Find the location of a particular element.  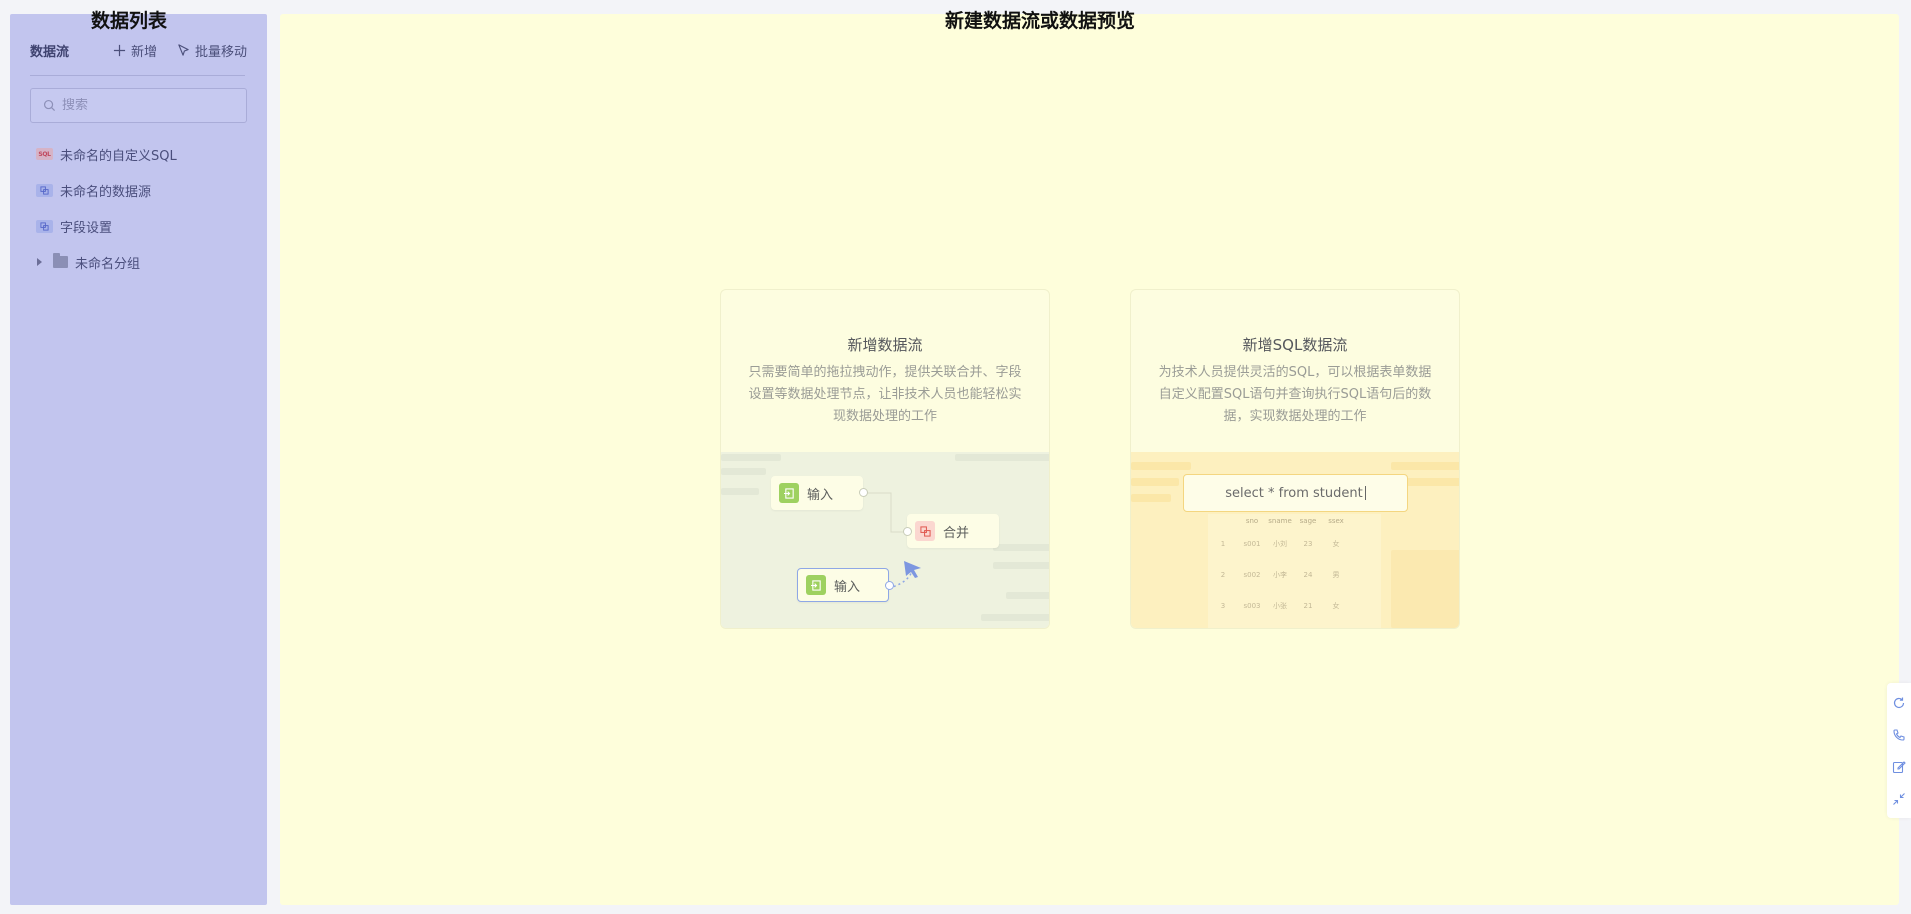

dataflow-label: 数据流 is located at coordinates (50, 52).